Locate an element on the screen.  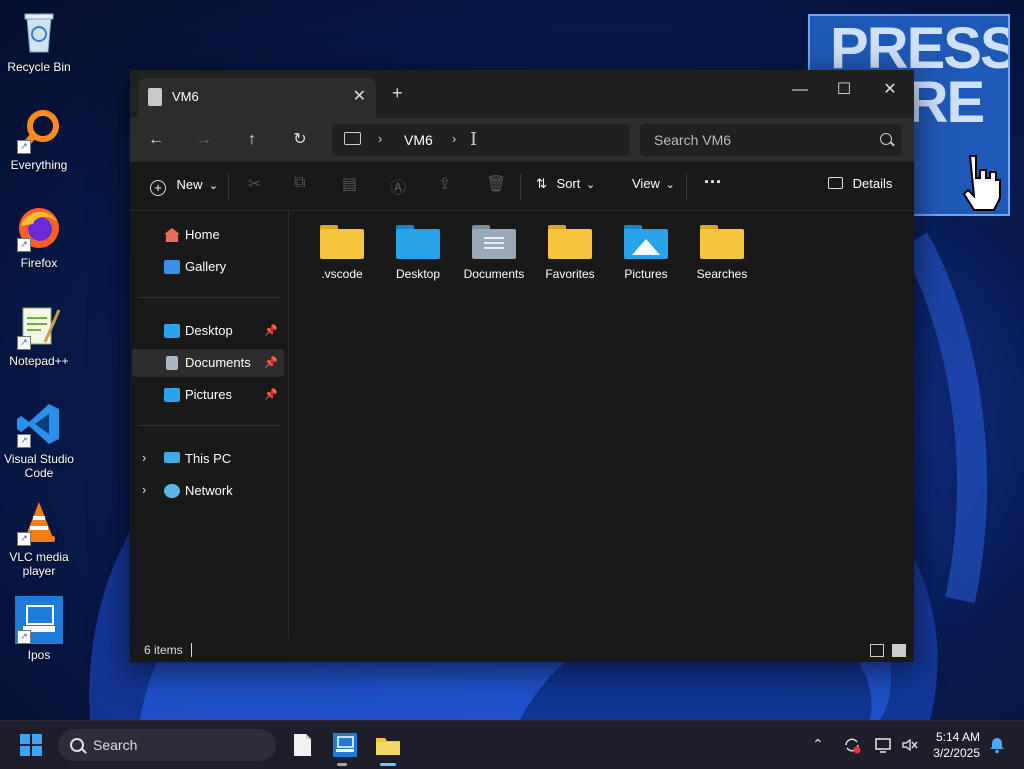
desktop-icon-recycle-bin: Recycle Bin is located at coordinates (39, 41).